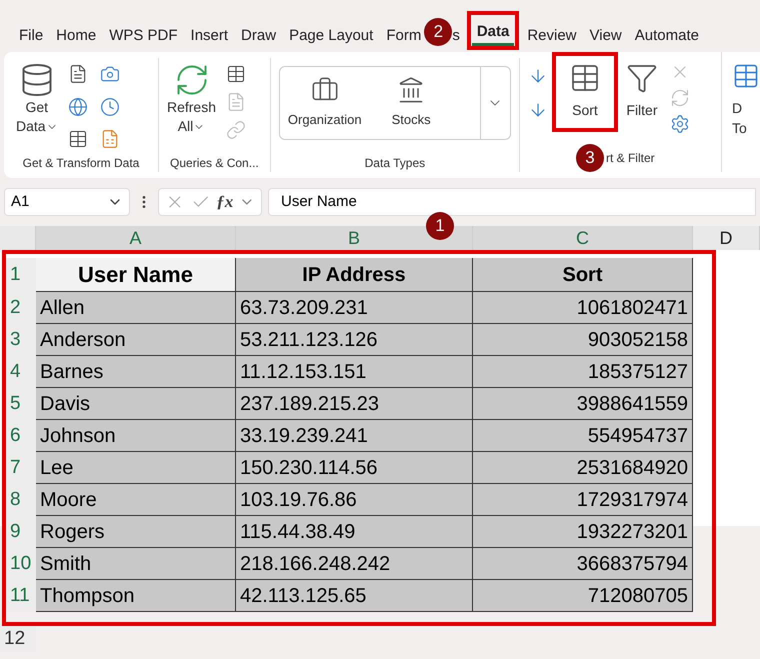 The height and width of the screenshot is (659, 760). What do you see at coordinates (642, 78) in the screenshot?
I see `funnel-icon` at bounding box center [642, 78].